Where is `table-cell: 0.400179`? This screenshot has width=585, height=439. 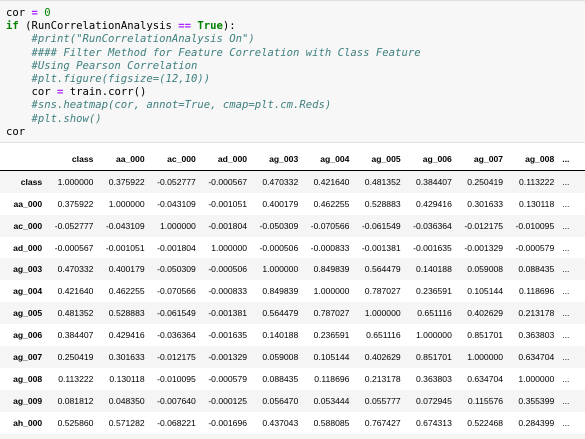 table-cell: 0.400179 is located at coordinates (280, 203).